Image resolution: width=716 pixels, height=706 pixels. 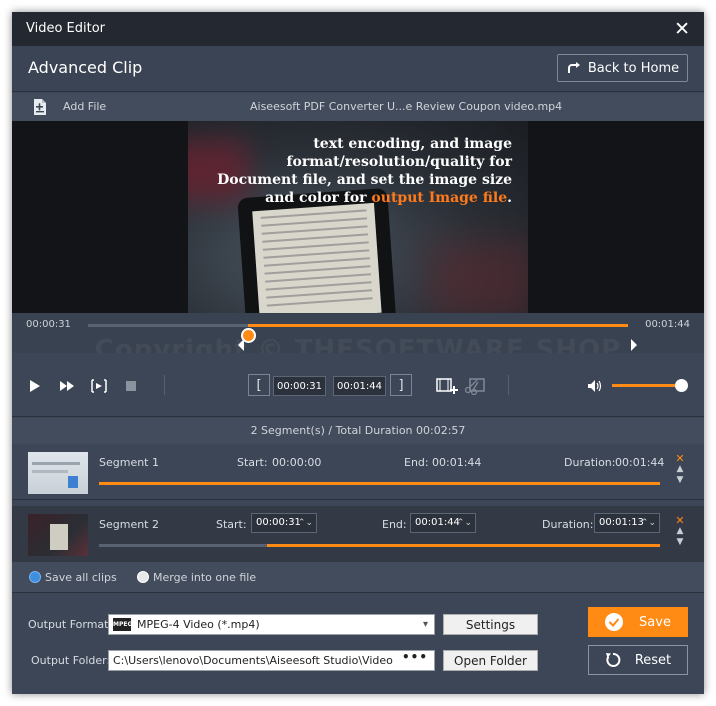 What do you see at coordinates (358, 29) in the screenshot?
I see `title-bar: Video Editor ✕` at bounding box center [358, 29].